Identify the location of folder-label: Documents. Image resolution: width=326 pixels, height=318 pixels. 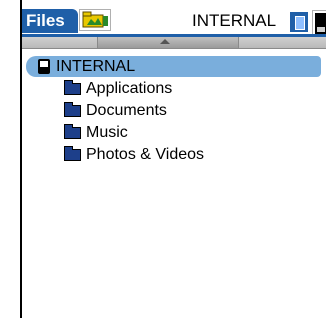
(126, 110).